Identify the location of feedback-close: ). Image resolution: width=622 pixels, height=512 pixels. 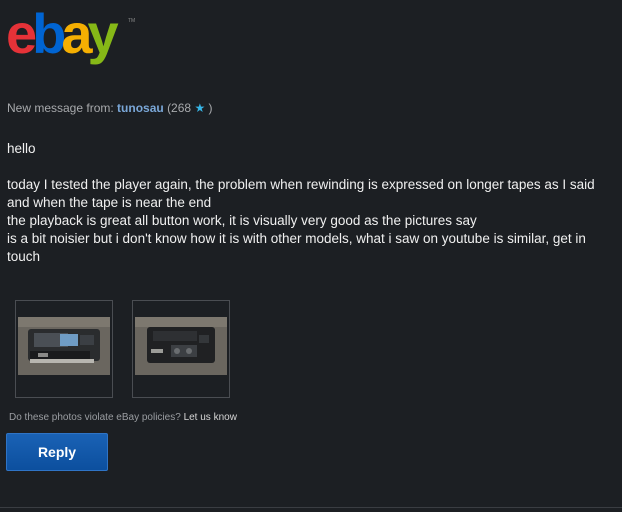
(210, 108).